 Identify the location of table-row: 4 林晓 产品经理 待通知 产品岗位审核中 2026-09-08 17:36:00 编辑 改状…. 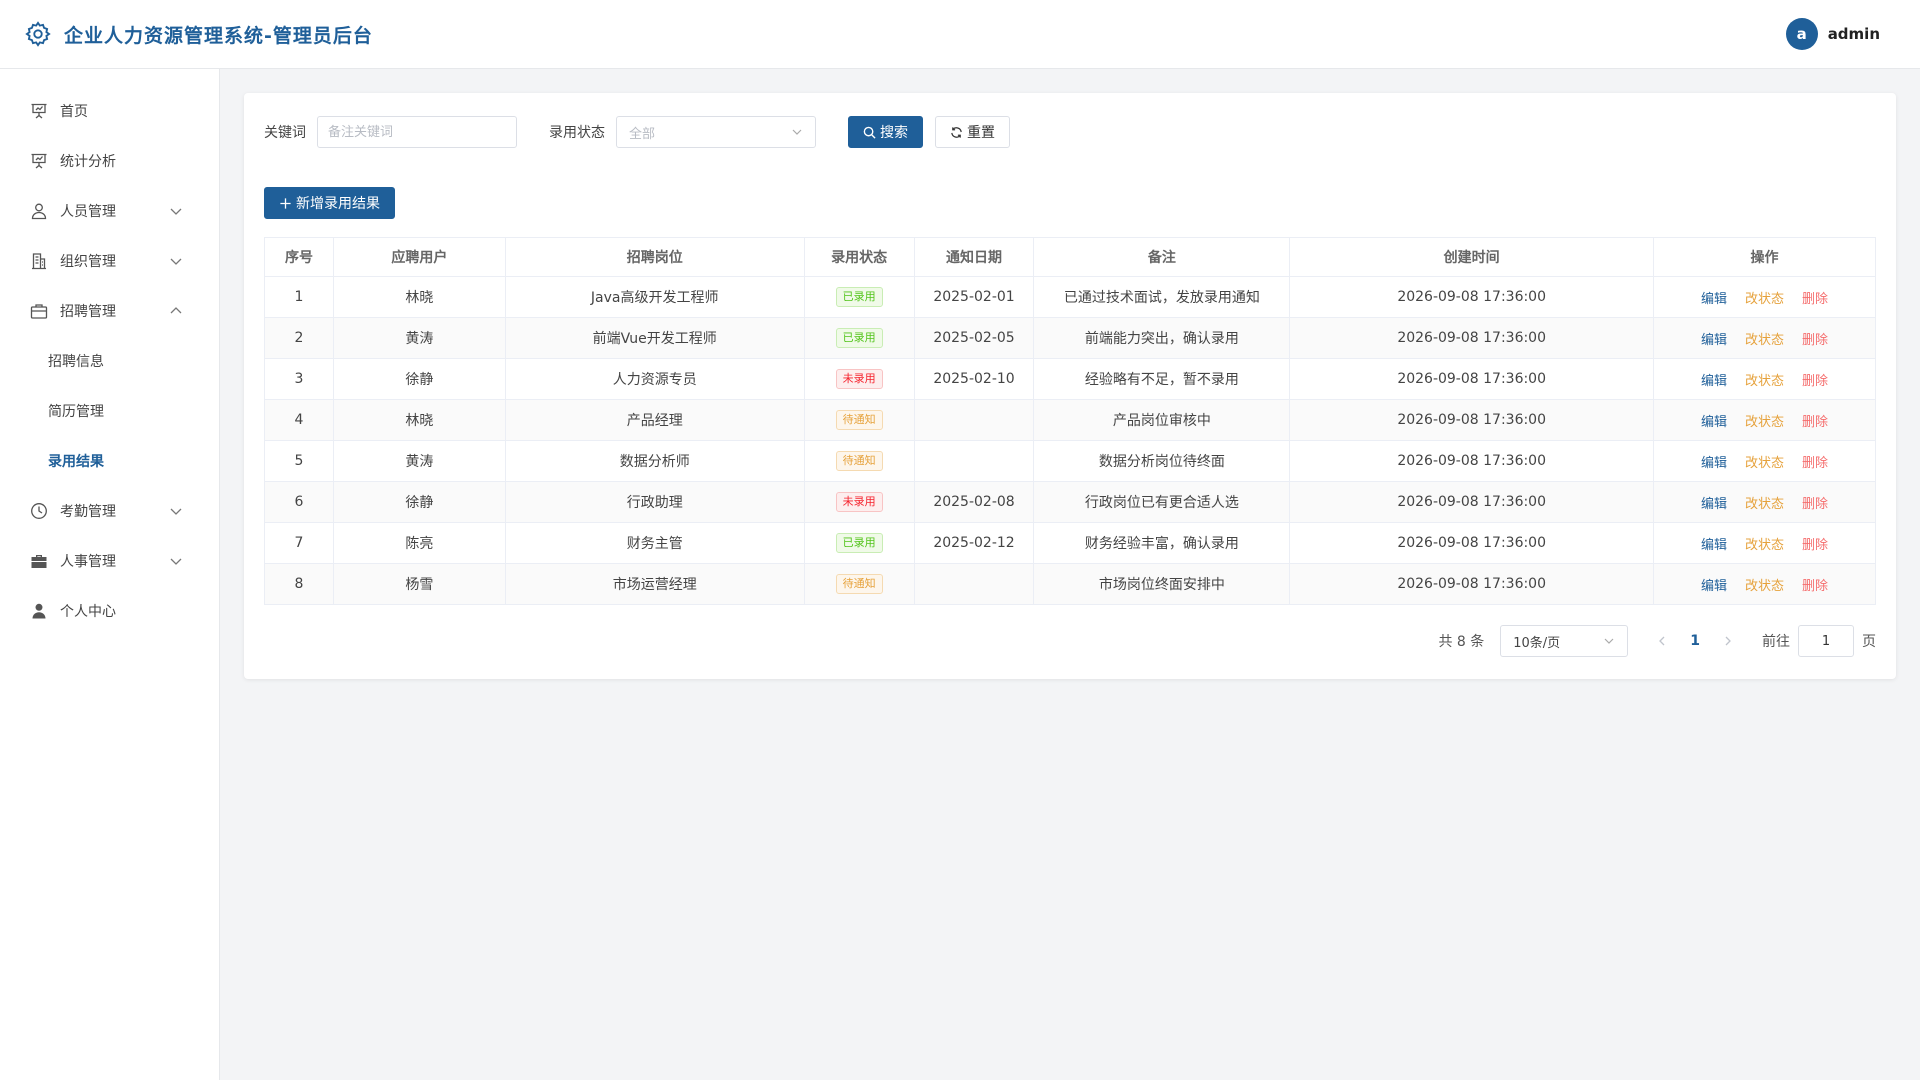
(1070, 420).